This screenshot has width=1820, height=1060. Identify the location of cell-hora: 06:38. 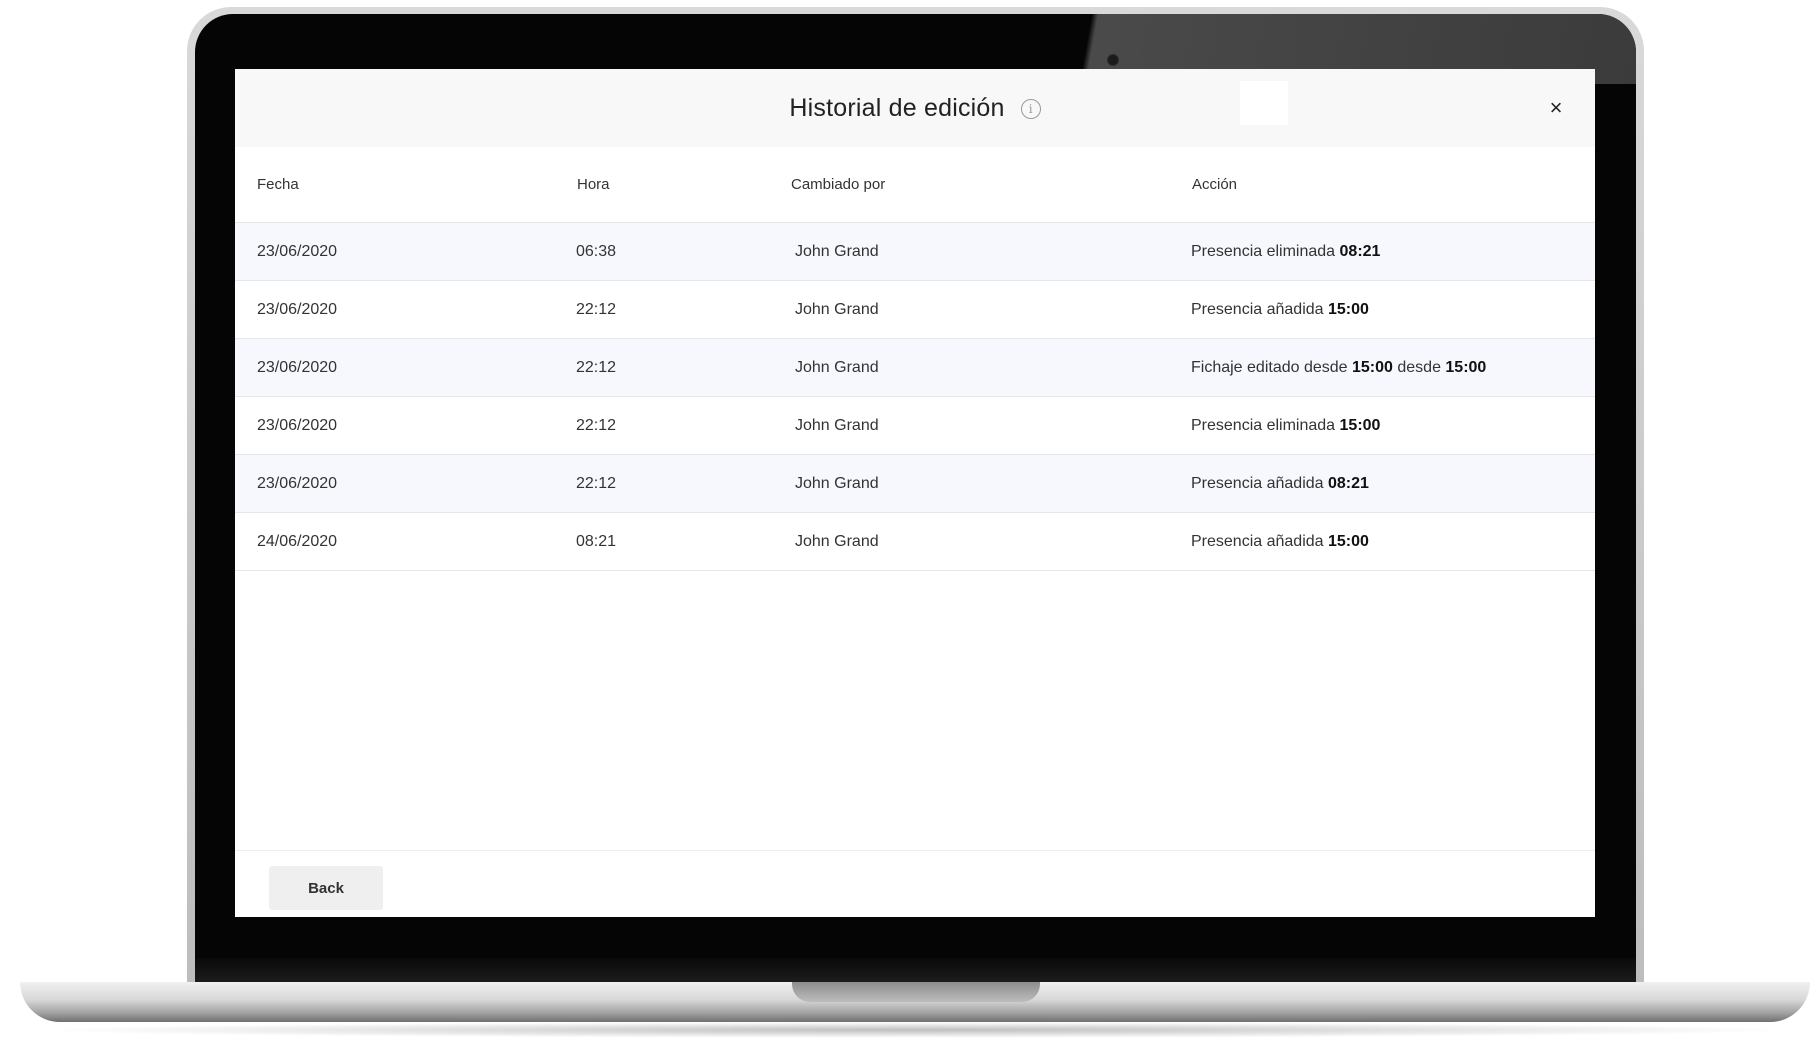
(596, 251).